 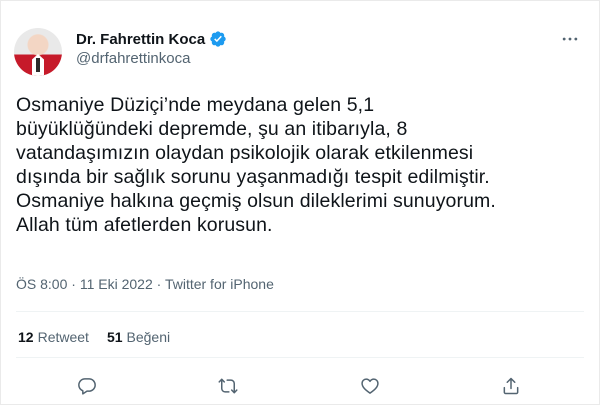 What do you see at coordinates (133, 58) in the screenshot?
I see `author-handle: @drfahrettinkoca` at bounding box center [133, 58].